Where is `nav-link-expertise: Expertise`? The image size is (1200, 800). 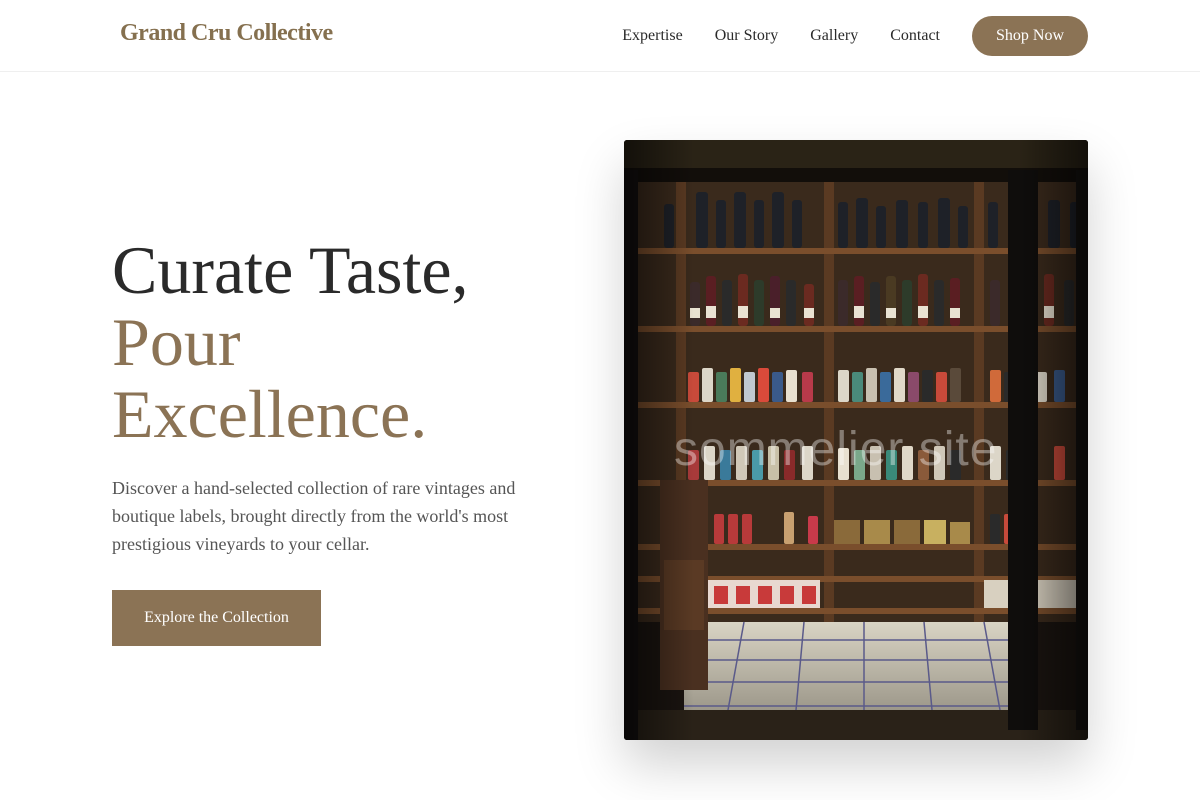 nav-link-expertise: Expertise is located at coordinates (652, 36).